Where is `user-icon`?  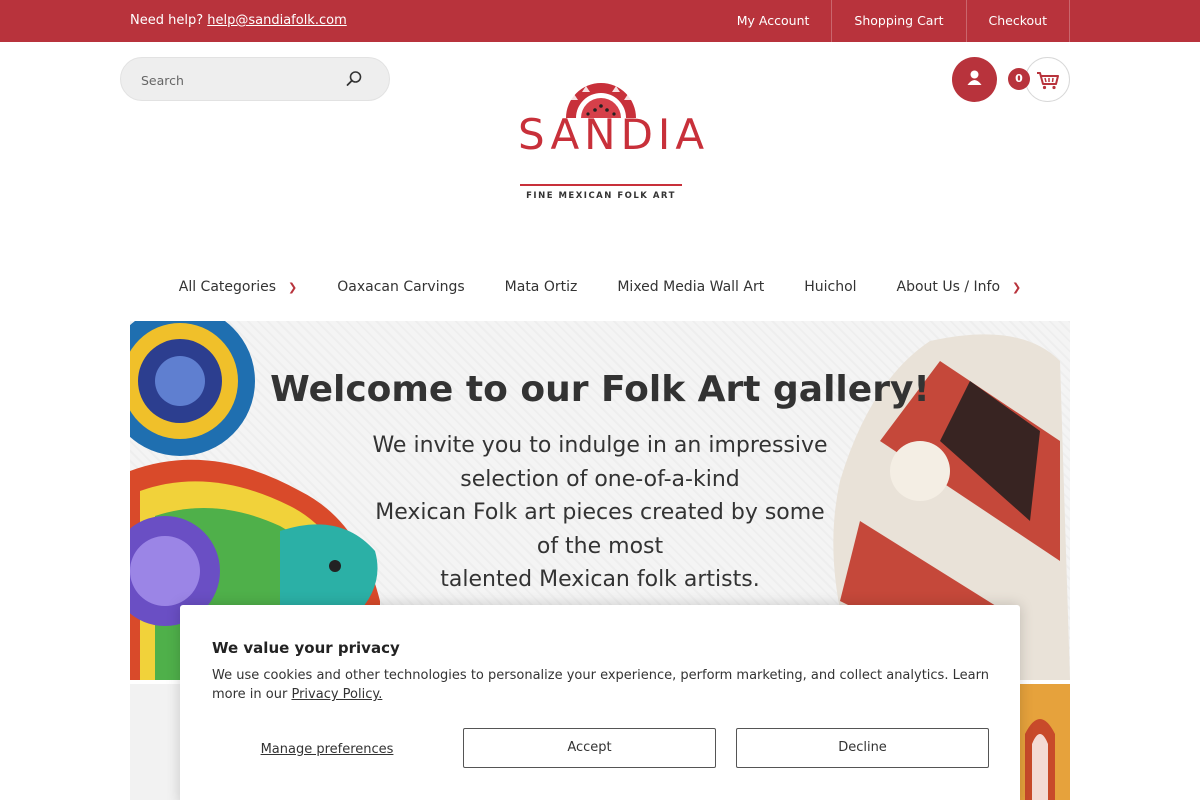 user-icon is located at coordinates (974, 77).